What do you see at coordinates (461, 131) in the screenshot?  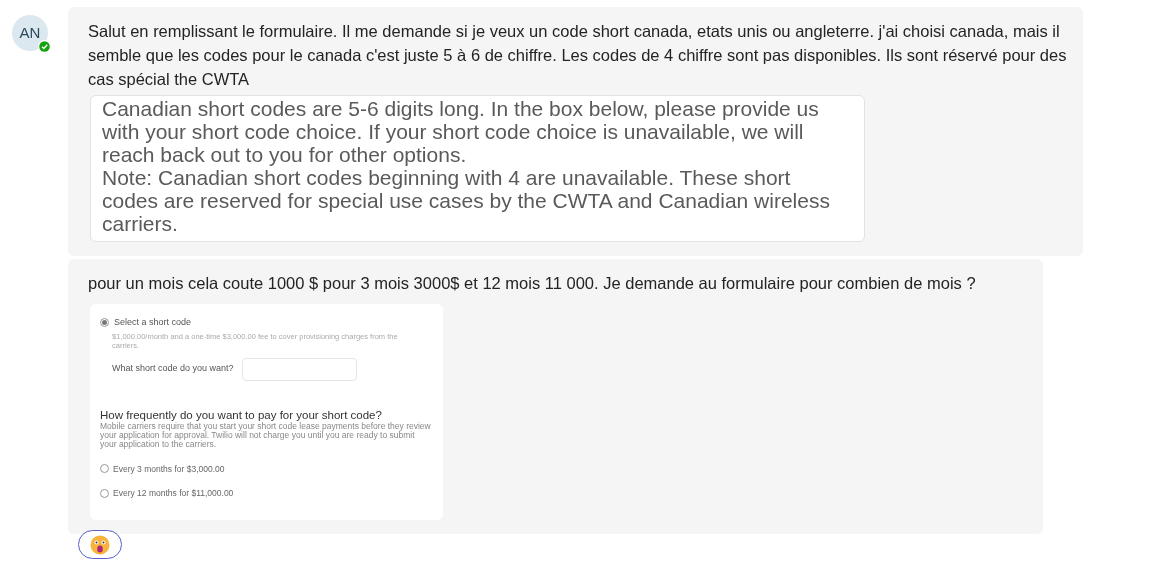 I see `capture-text: Canadian short codes are 5-6 digits long. In the box below, please provide us with your short code choice. If your short code choice is unavailable, we will reach back out to you for other options.` at bounding box center [461, 131].